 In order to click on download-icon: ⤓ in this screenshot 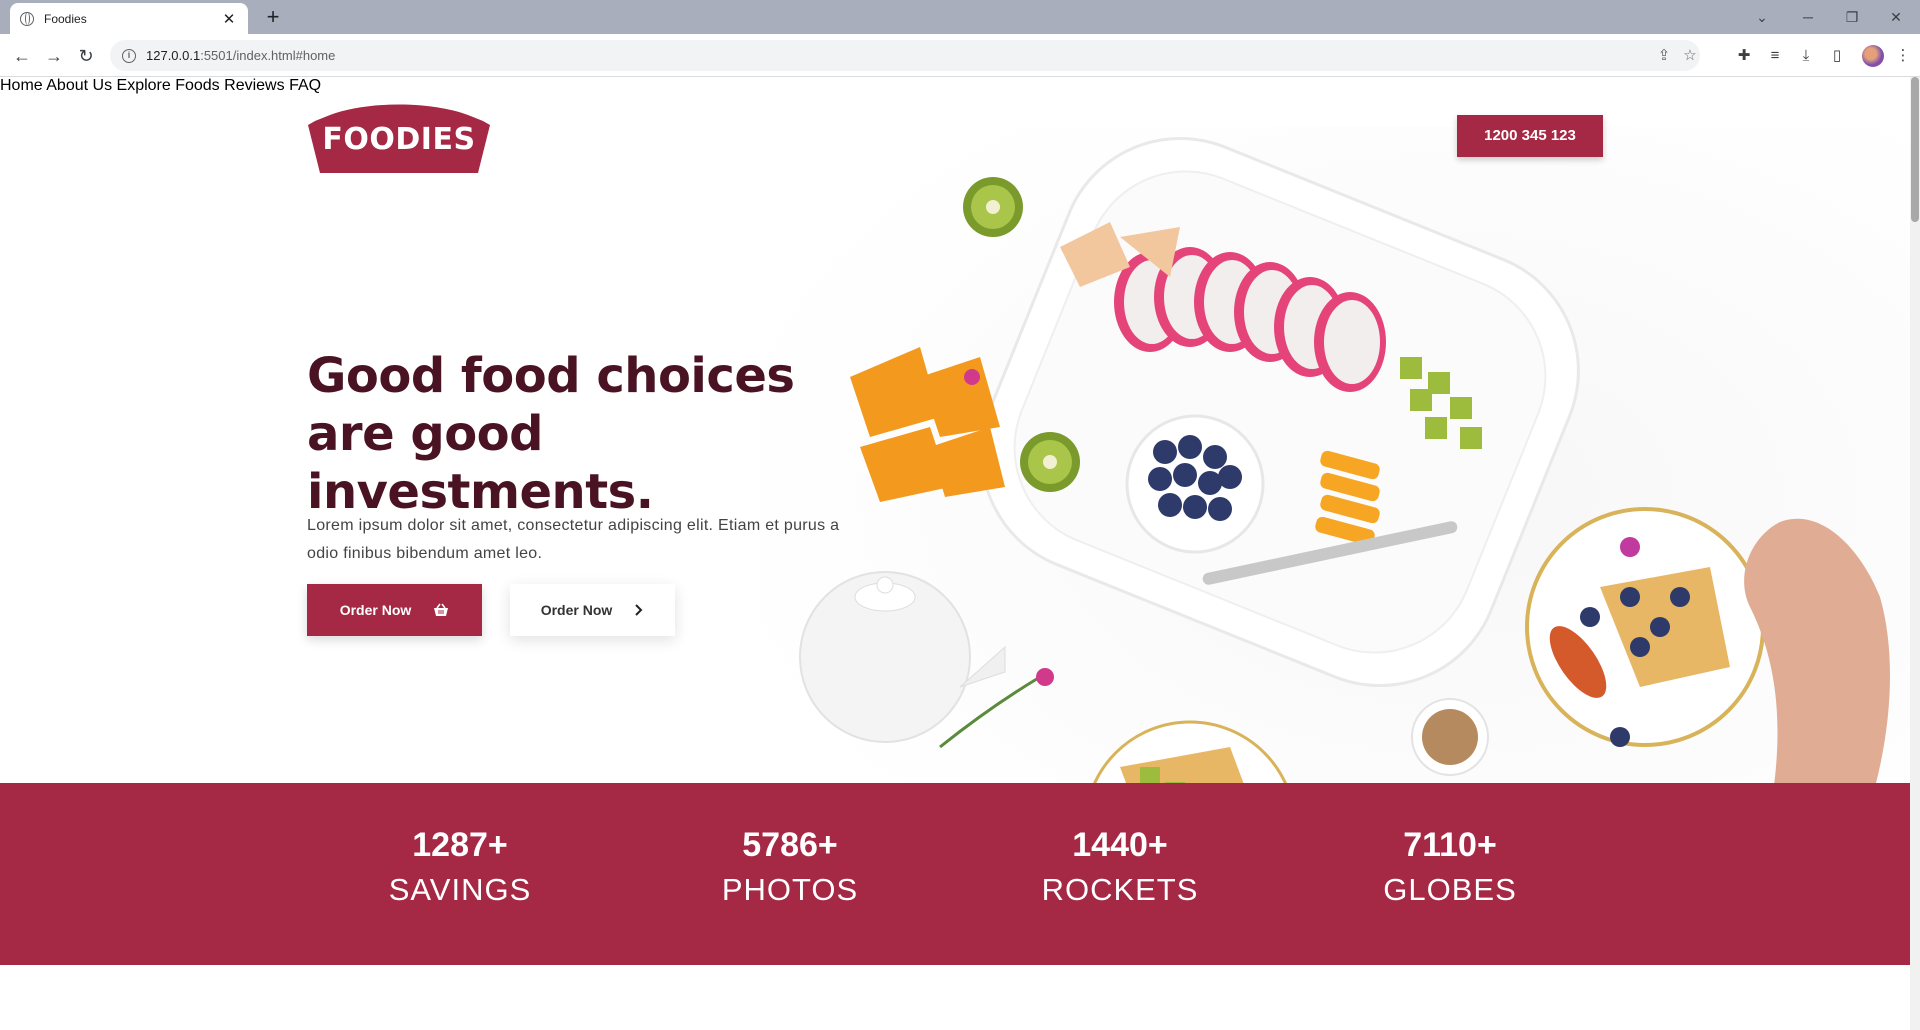, I will do `click(1806, 56)`.